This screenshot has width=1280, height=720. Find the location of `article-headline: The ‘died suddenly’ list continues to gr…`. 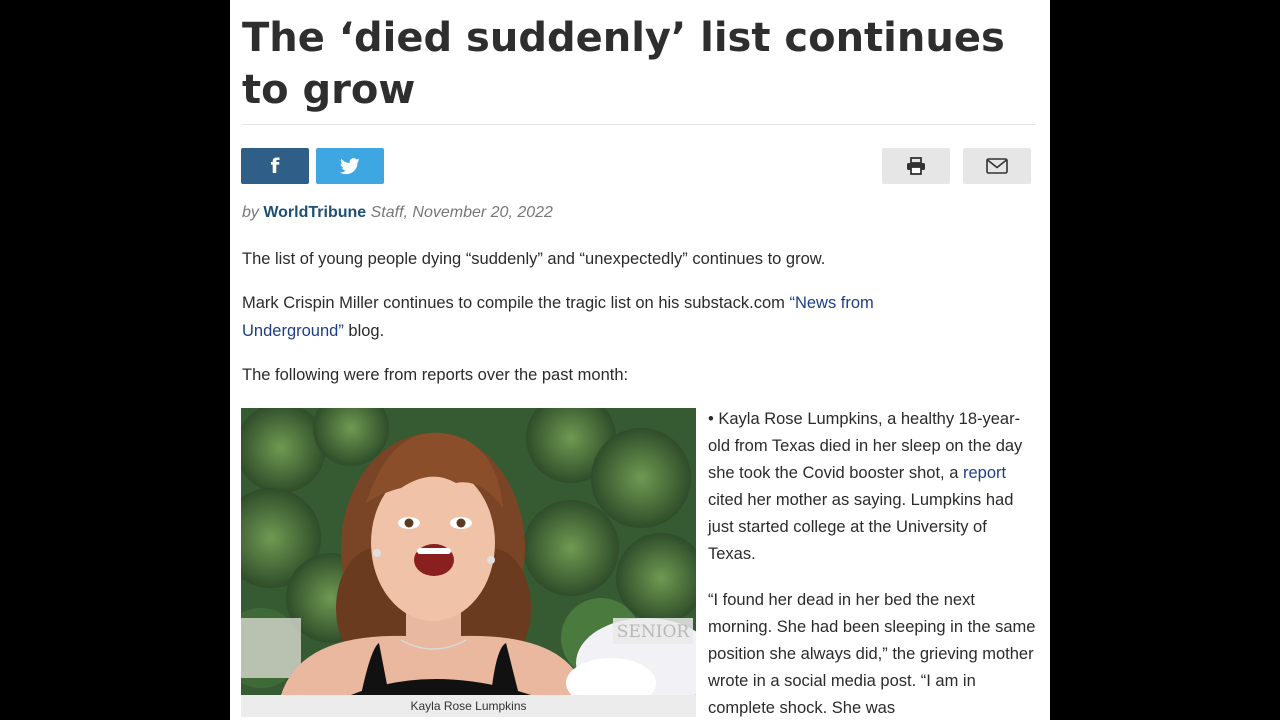

article-headline: The ‘died suddenly’ list continues to gr… is located at coordinates (623, 64).